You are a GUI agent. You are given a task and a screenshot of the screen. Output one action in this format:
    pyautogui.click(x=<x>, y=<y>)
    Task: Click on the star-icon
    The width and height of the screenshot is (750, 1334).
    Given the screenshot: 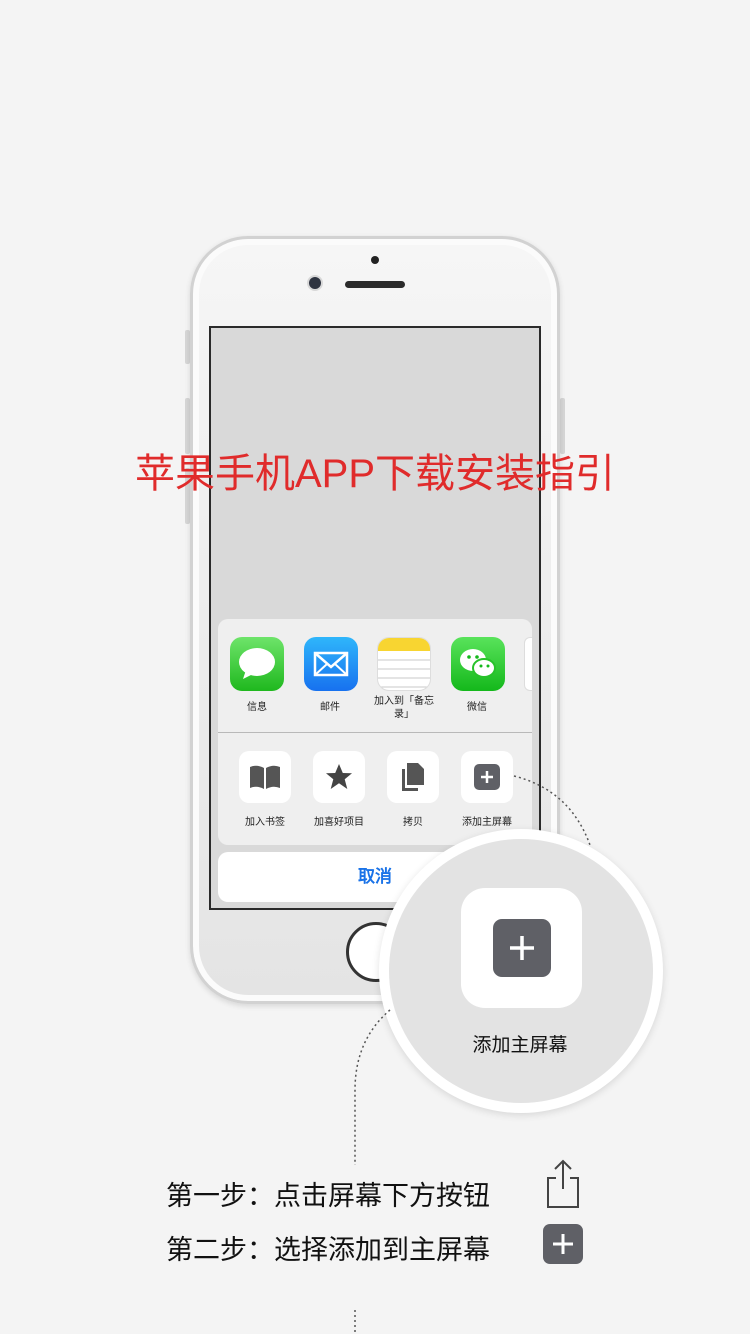 What is the action you would take?
    pyautogui.click(x=339, y=777)
    